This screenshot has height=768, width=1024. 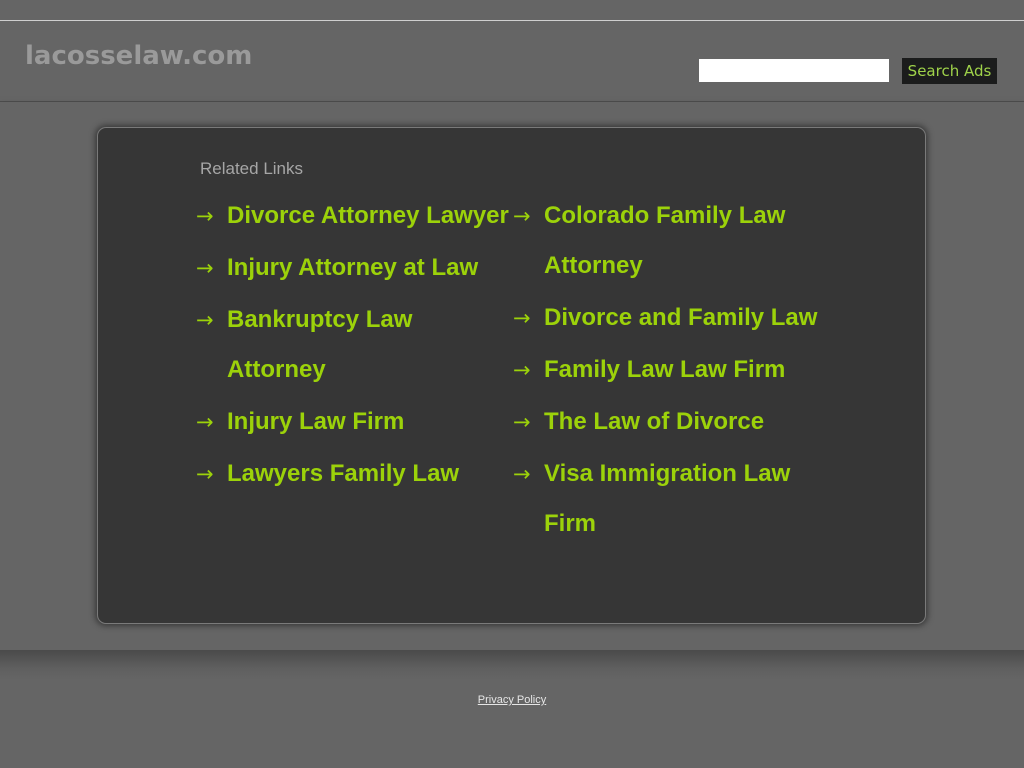 I want to click on related-link: → Lawyers Family Law, so click(x=356, y=474).